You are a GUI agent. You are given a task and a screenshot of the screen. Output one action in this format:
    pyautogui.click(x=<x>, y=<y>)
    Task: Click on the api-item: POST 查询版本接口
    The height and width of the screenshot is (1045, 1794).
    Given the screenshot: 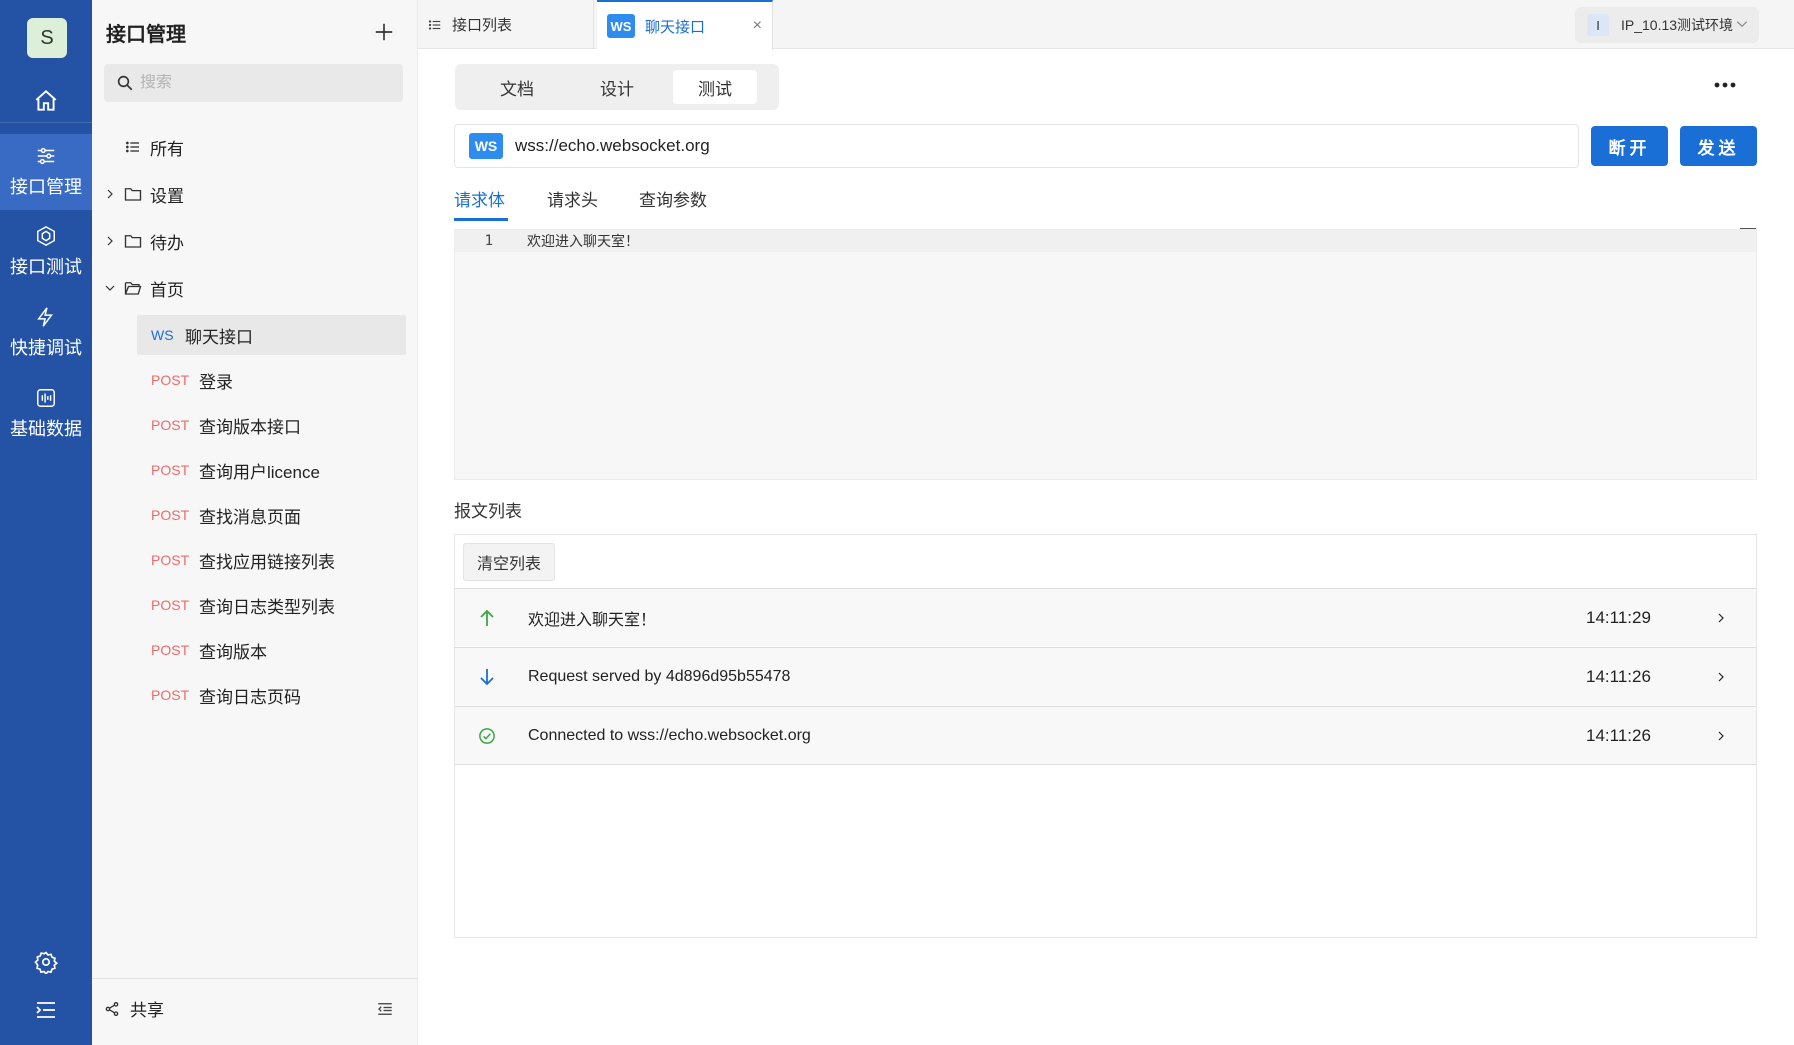 What is the action you would take?
    pyautogui.click(x=271, y=425)
    